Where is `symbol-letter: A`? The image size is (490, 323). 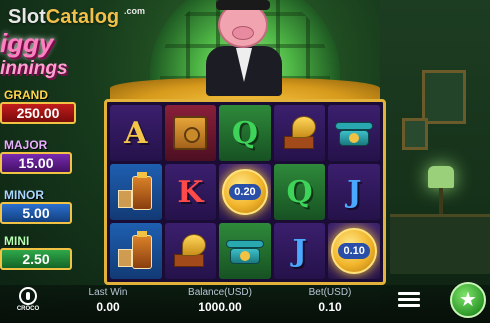 symbol-letter: A is located at coordinates (136, 133).